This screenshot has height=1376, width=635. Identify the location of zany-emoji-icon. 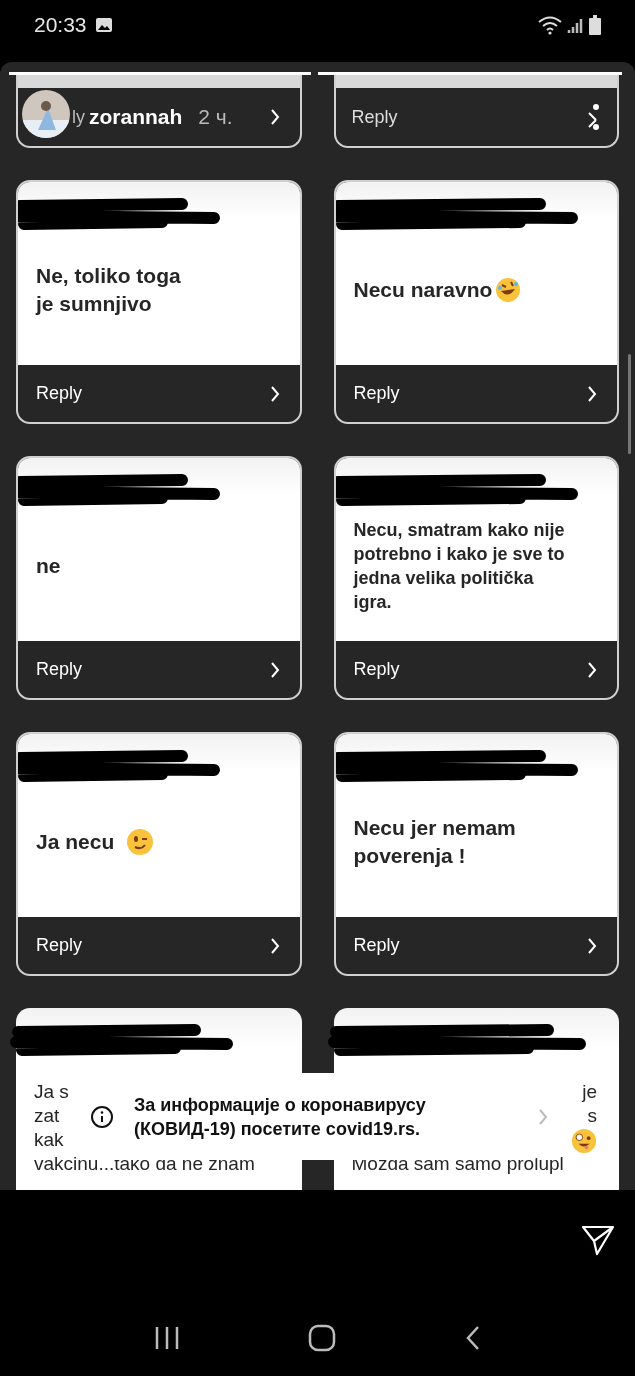
(584, 1141).